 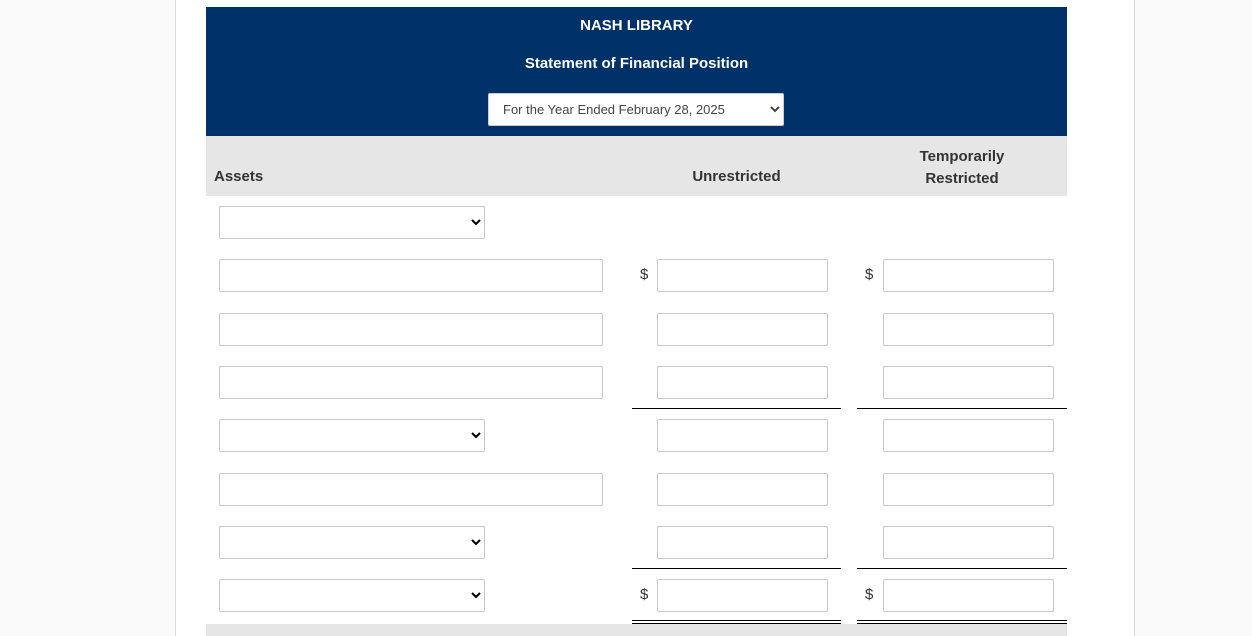 What do you see at coordinates (736, 176) in the screenshot?
I see `unrestricted-column-header: Unrestricted` at bounding box center [736, 176].